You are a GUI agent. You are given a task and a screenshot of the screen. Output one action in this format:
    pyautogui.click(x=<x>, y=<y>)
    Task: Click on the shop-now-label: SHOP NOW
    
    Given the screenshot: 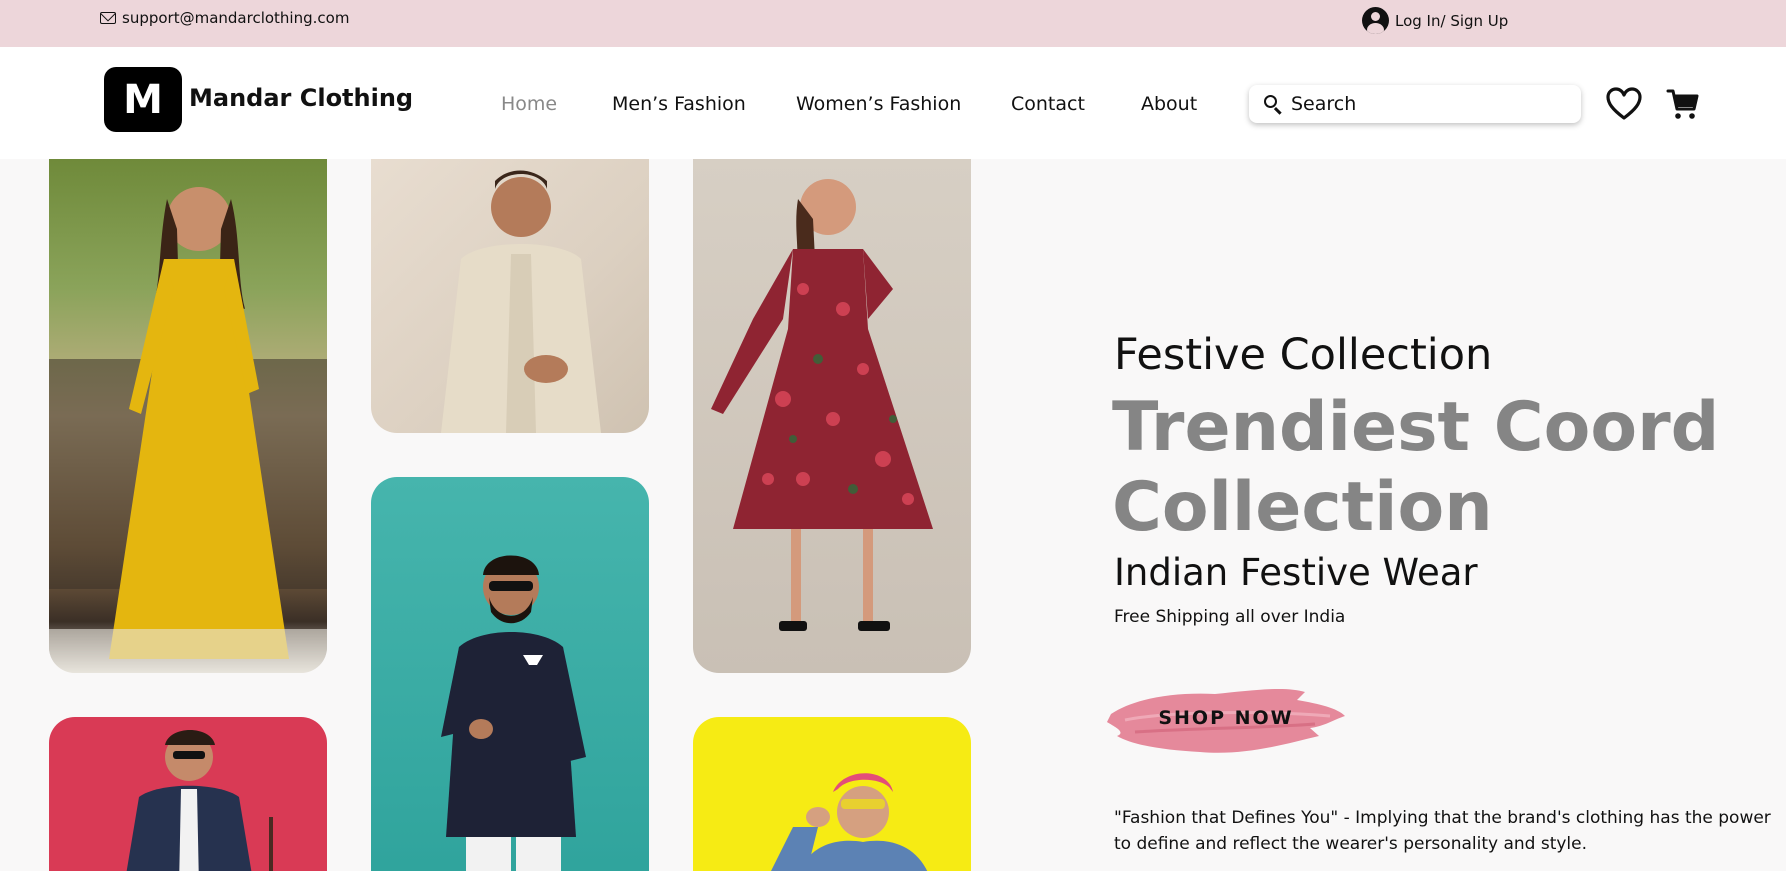 What is the action you would take?
    pyautogui.click(x=1225, y=718)
    